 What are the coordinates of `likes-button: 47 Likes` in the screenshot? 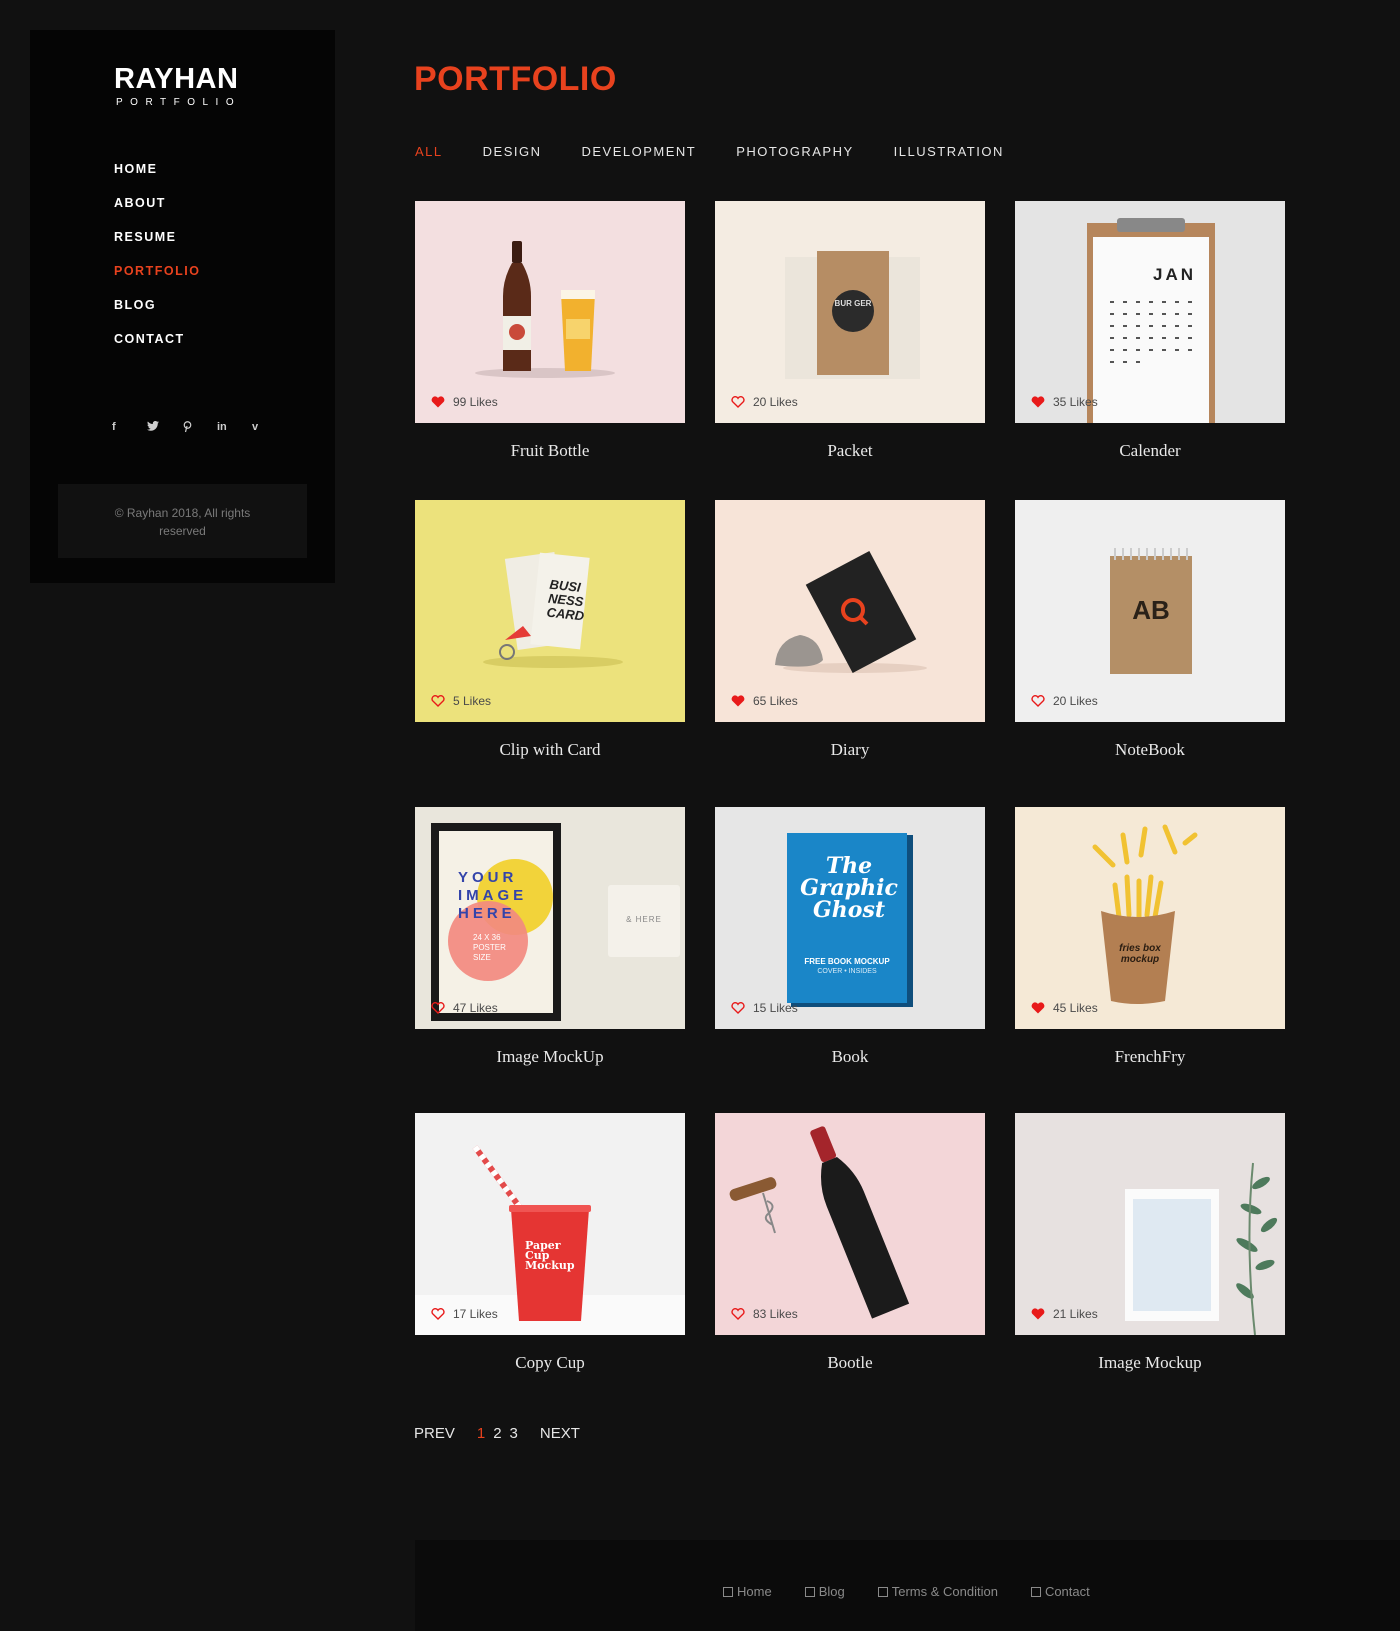 It's located at (464, 1008).